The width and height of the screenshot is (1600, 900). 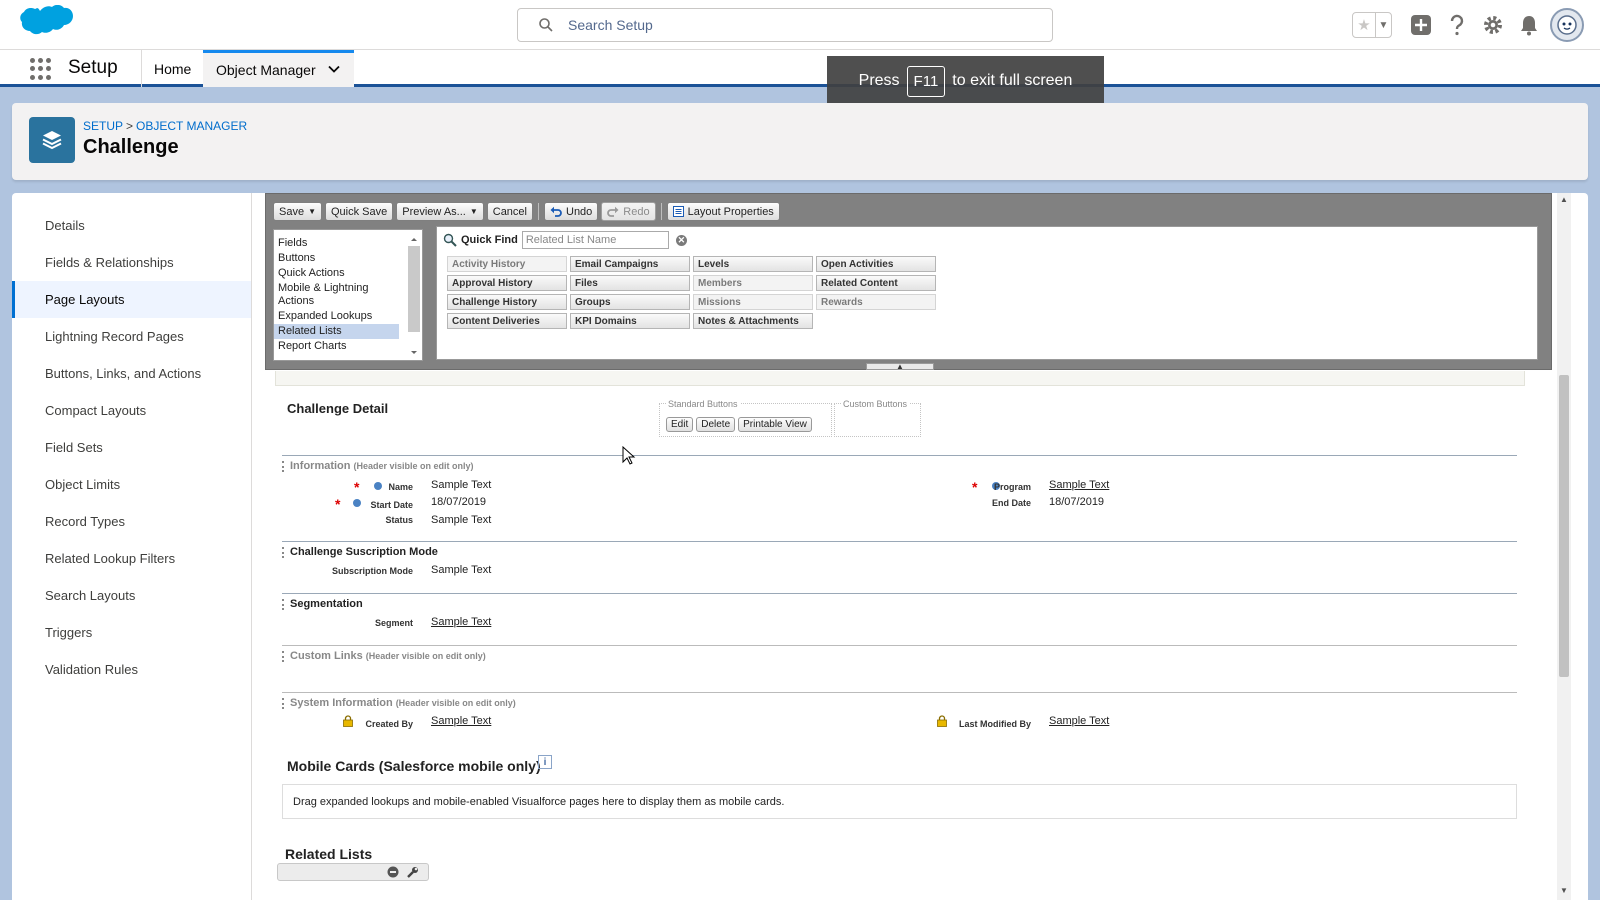 What do you see at coordinates (753, 264) in the screenshot?
I see `palette-item: Levels` at bounding box center [753, 264].